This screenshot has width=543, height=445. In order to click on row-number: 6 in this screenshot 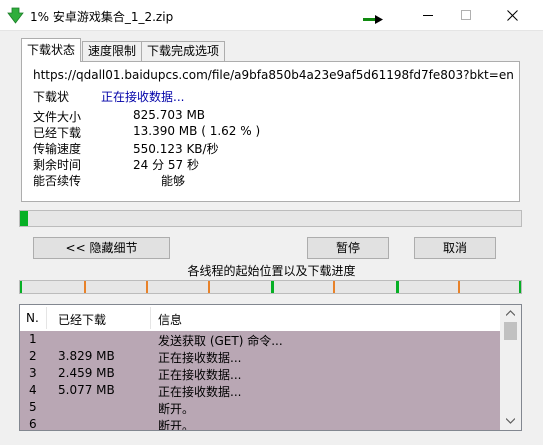, I will do `click(33, 424)`.